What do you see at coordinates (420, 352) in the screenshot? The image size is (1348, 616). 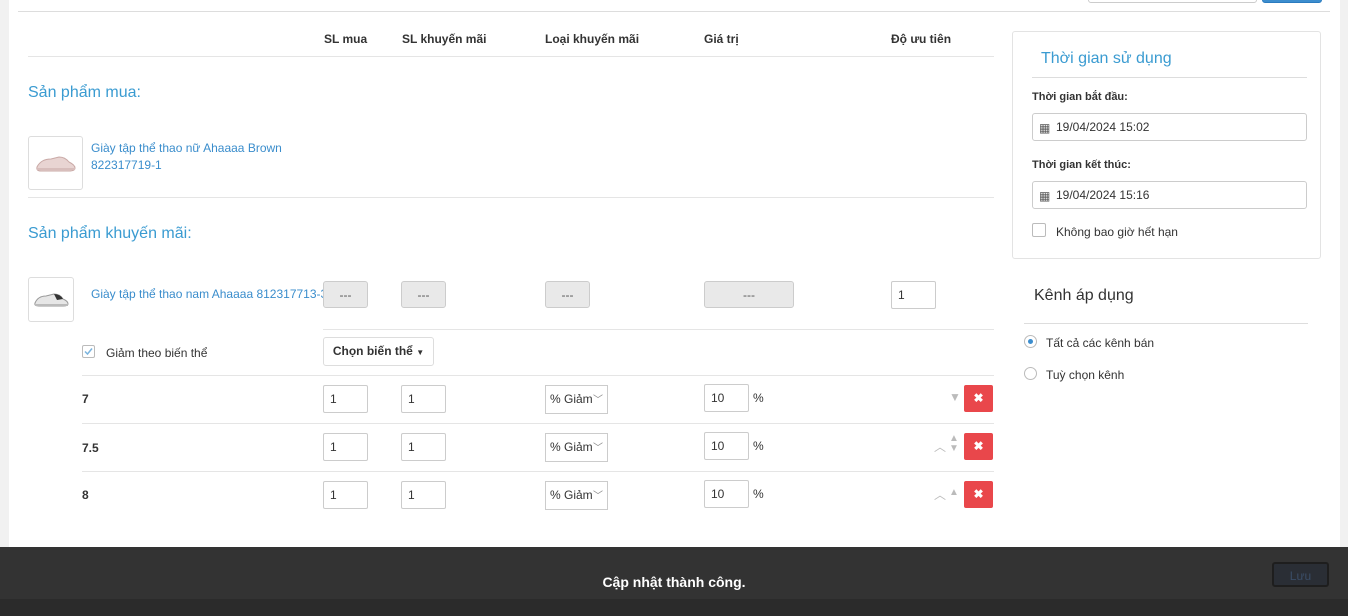 I see `caret-down-icon: ▼` at bounding box center [420, 352].